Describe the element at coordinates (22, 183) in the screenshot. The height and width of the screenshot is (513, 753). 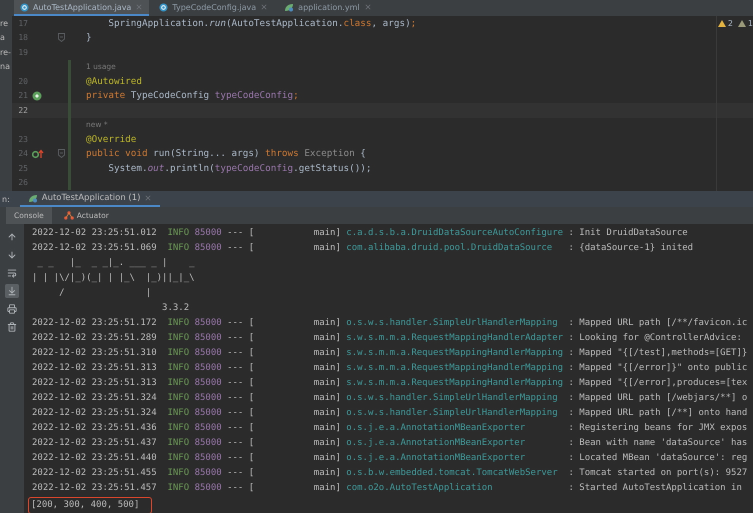
I see `line-number: 26` at that location.